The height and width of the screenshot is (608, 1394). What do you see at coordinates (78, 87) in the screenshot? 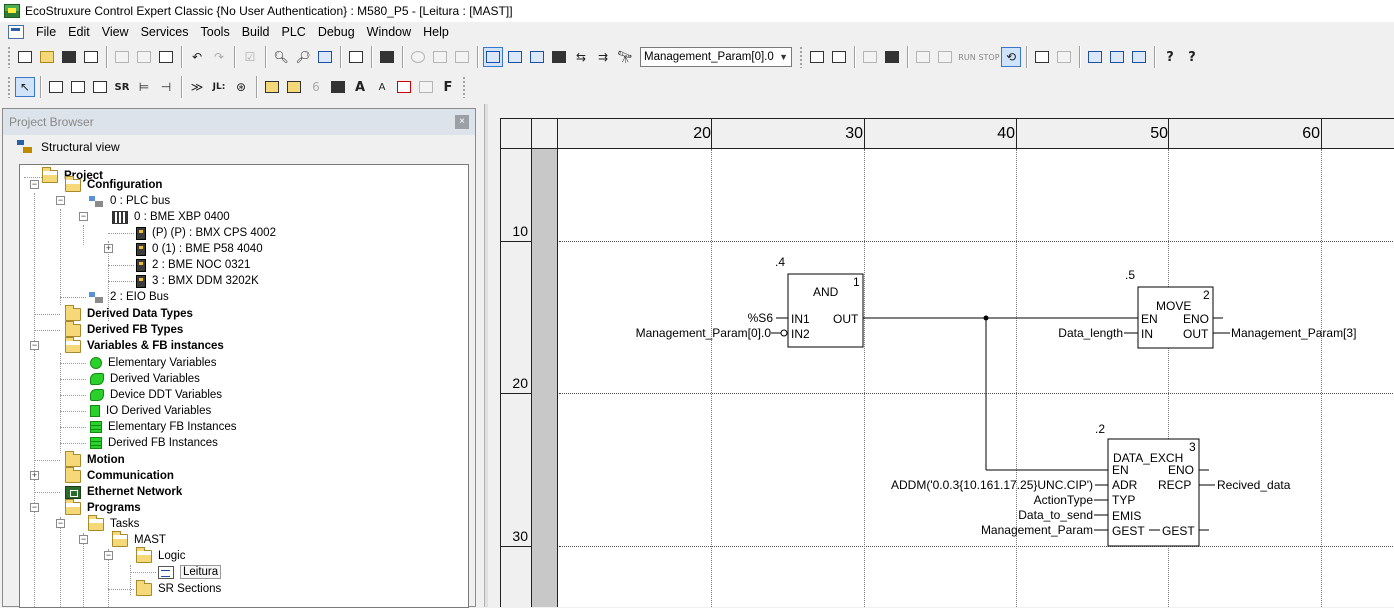
I see `fb-place-icon` at bounding box center [78, 87].